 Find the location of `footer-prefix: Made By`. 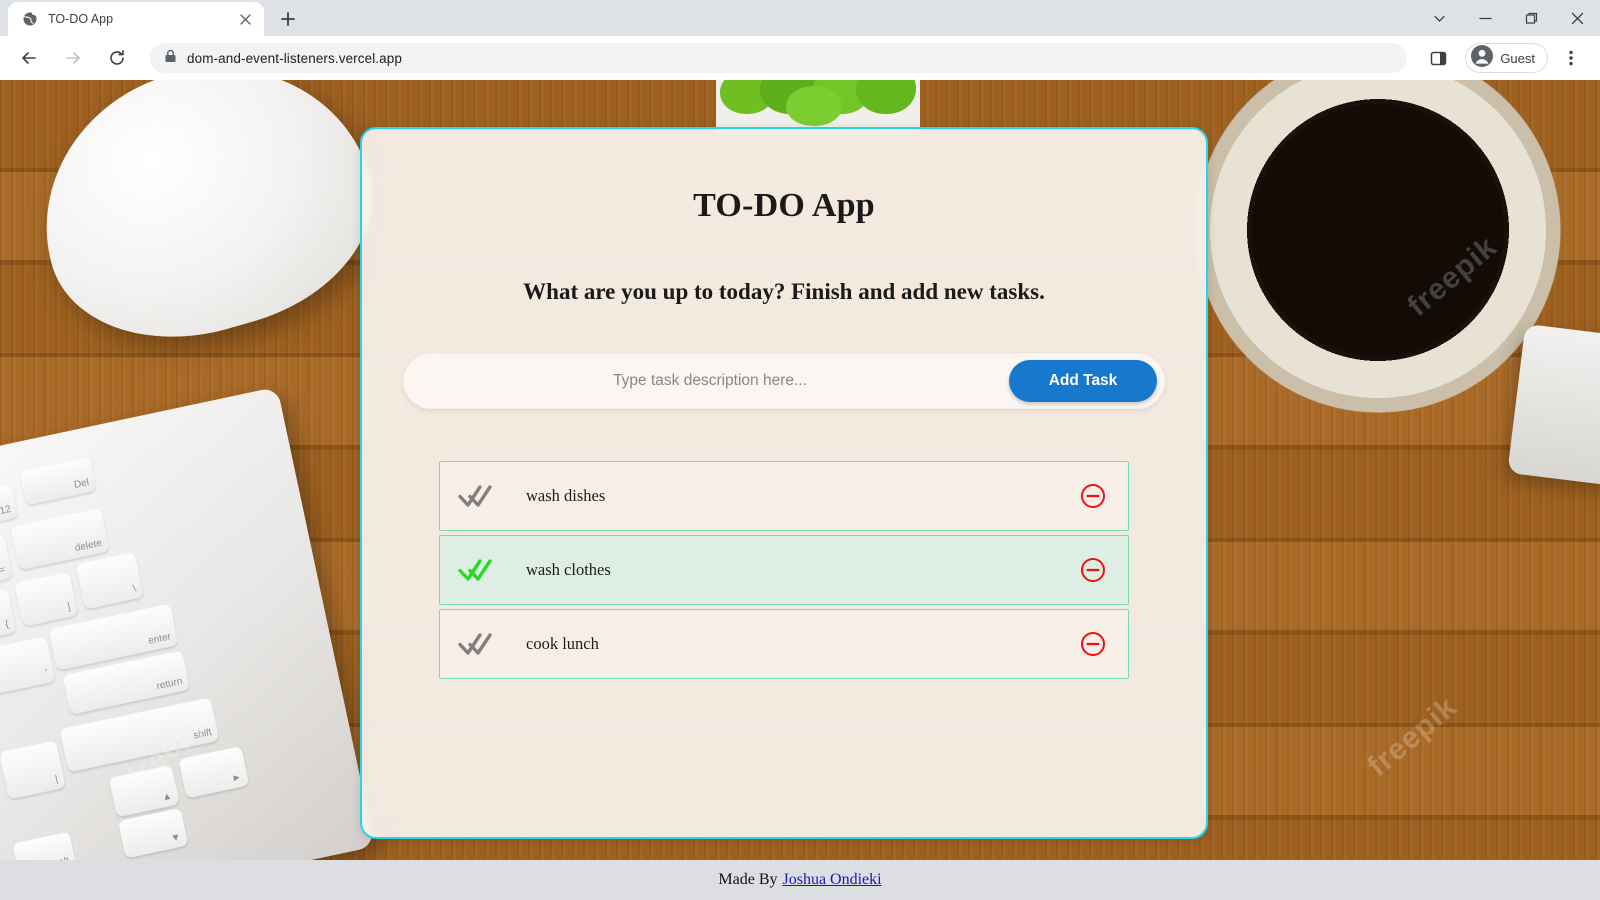

footer-prefix: Made By is located at coordinates (748, 879).